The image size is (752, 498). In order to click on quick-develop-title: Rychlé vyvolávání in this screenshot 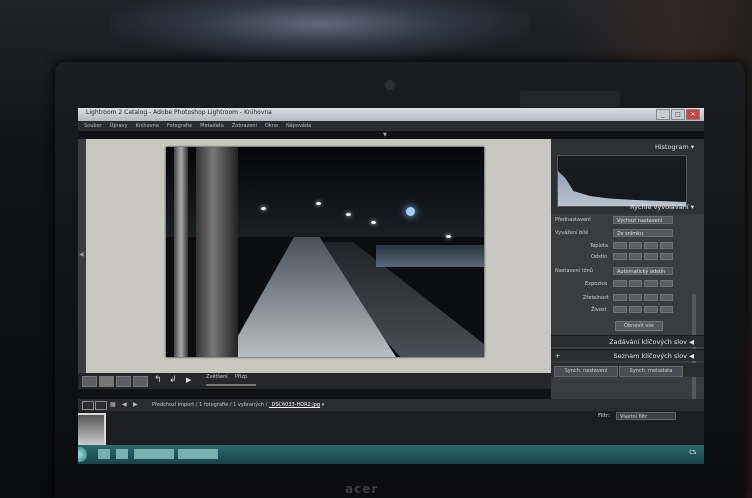, I will do `click(659, 207)`.